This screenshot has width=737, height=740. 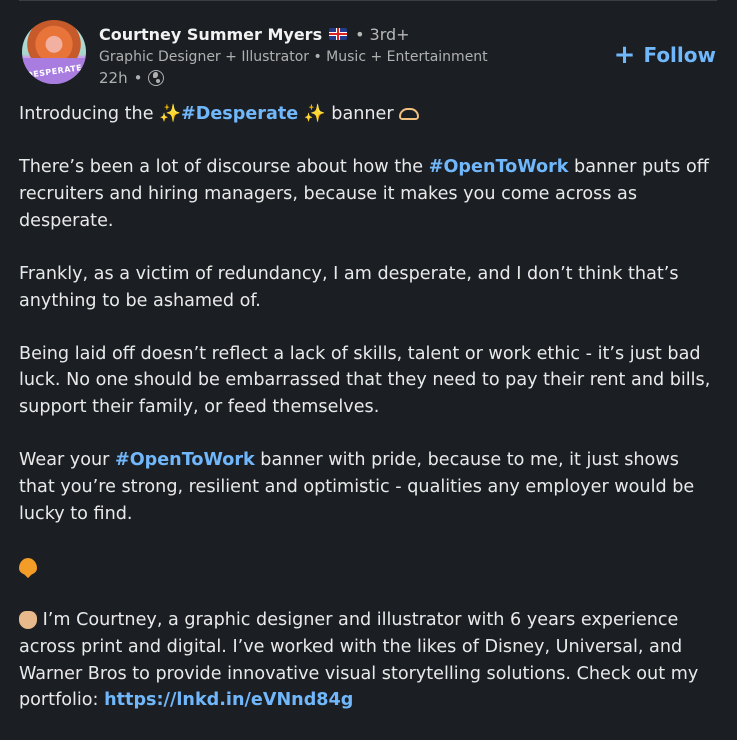 I want to click on paragraph-heart, so click(x=369, y=567).